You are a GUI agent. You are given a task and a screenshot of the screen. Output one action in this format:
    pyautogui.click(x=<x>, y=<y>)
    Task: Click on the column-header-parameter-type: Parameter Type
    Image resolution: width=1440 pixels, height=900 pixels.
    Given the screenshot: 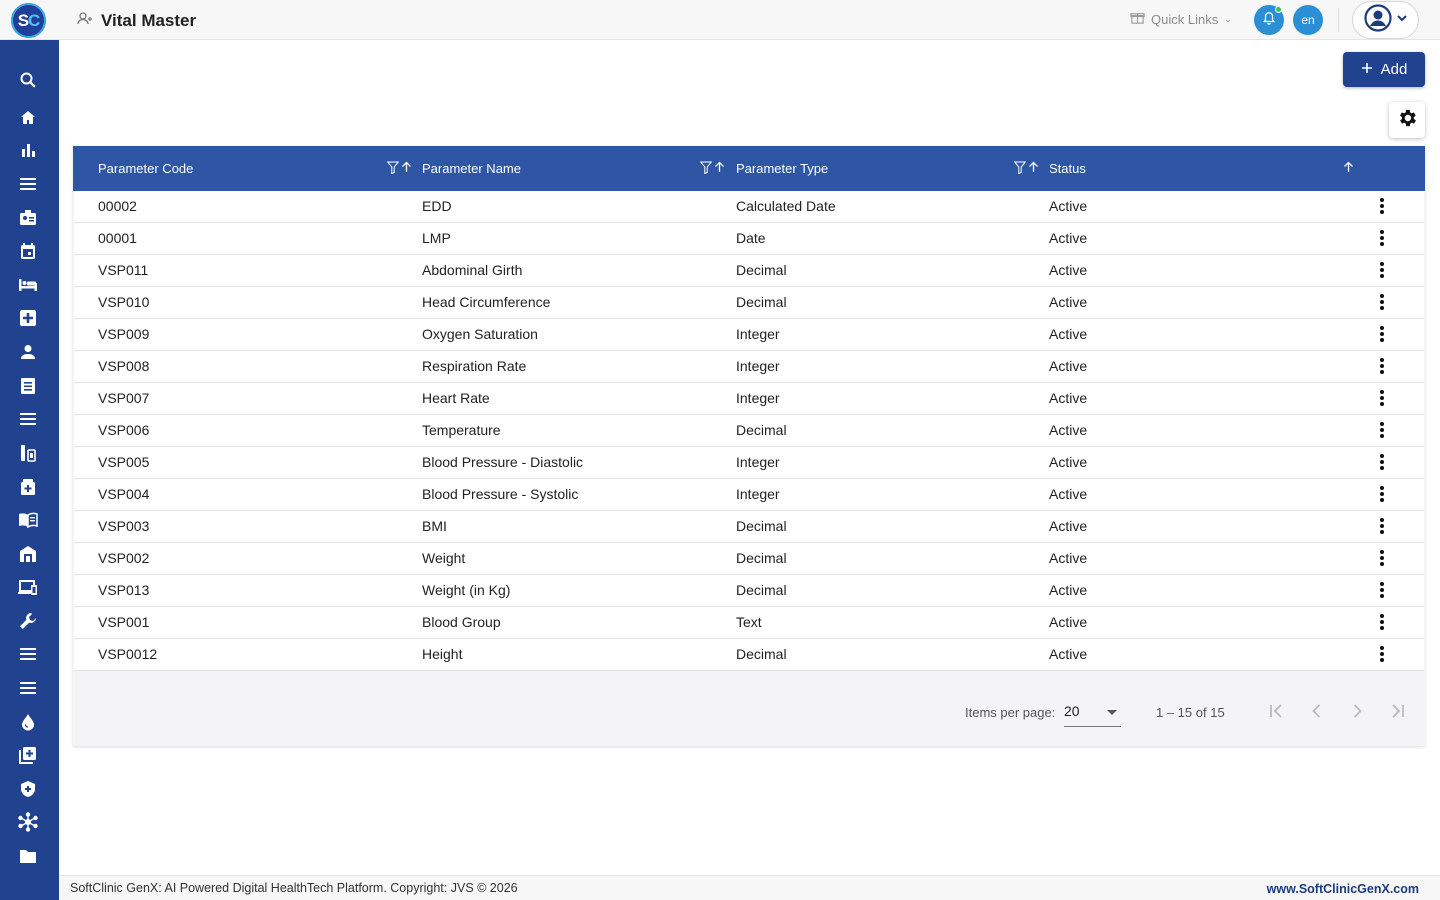 What is the action you would take?
    pyautogui.click(x=782, y=168)
    